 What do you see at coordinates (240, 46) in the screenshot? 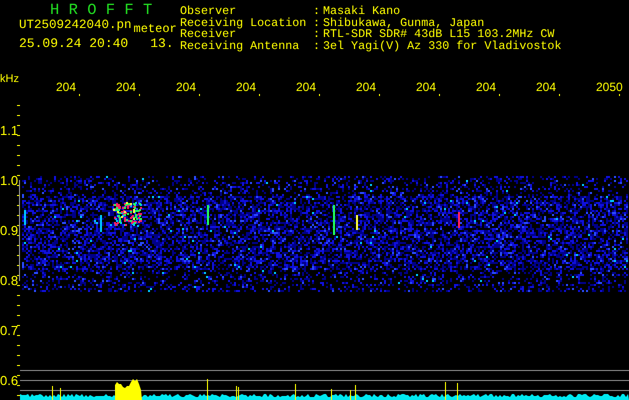
I see `info-label: Receiving Antenna` at bounding box center [240, 46].